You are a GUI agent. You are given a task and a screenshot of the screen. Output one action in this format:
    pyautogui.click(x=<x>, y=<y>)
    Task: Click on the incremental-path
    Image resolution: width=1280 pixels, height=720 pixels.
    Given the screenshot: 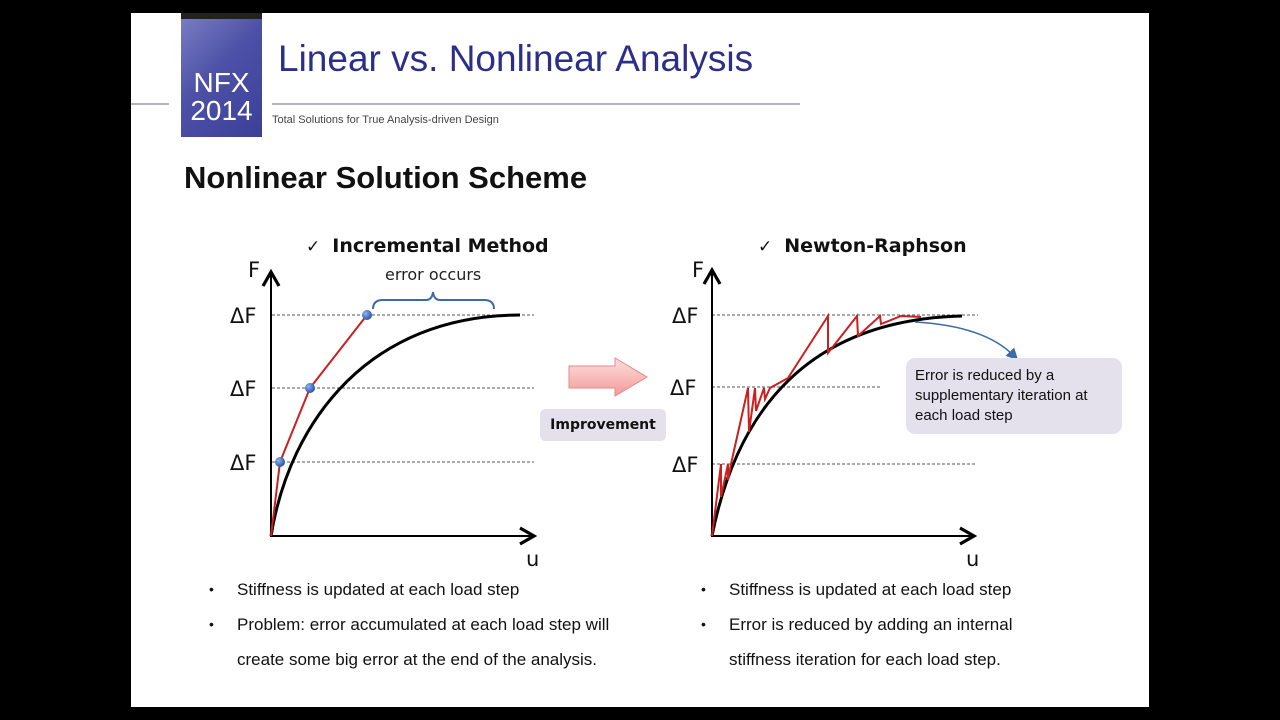 What is the action you would take?
    pyautogui.click(x=319, y=425)
    